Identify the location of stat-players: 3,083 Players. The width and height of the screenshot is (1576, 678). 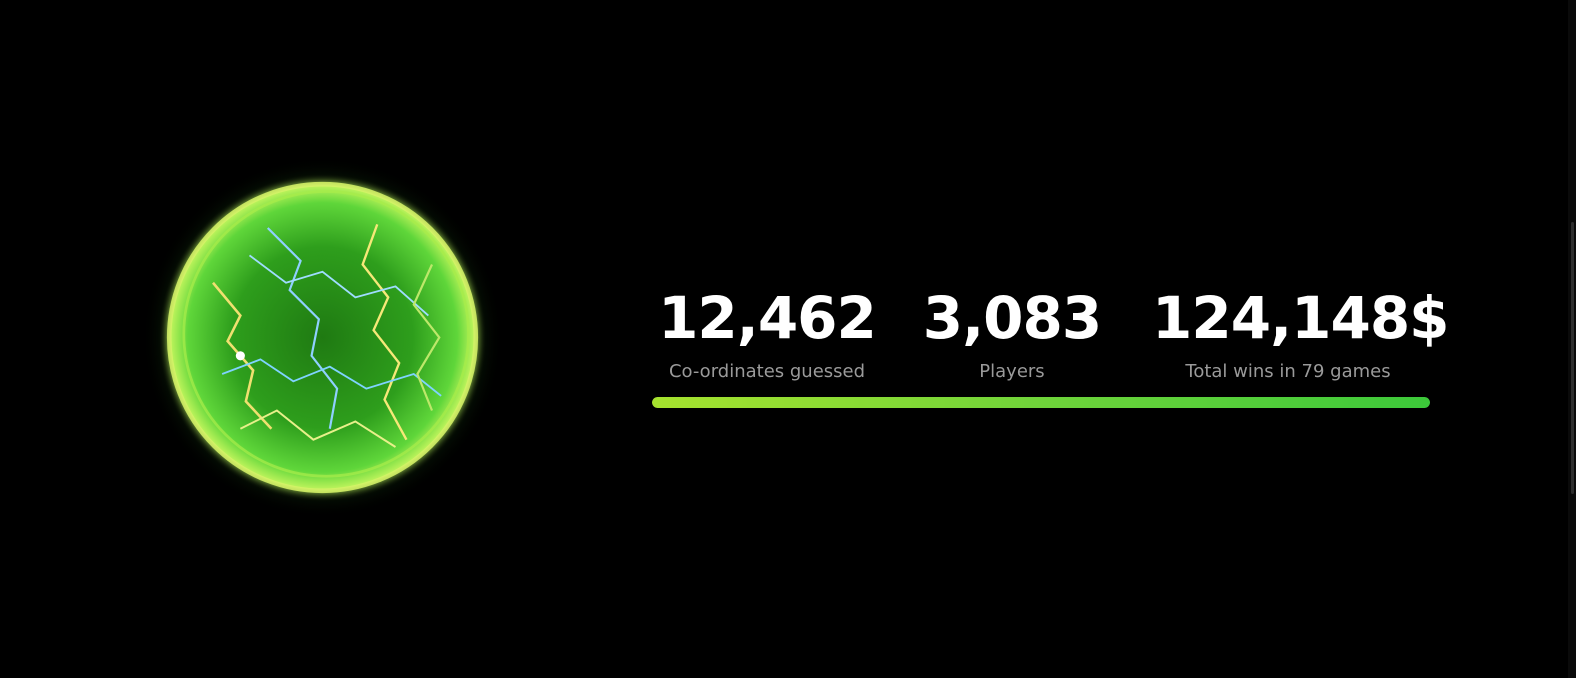
(1012, 333).